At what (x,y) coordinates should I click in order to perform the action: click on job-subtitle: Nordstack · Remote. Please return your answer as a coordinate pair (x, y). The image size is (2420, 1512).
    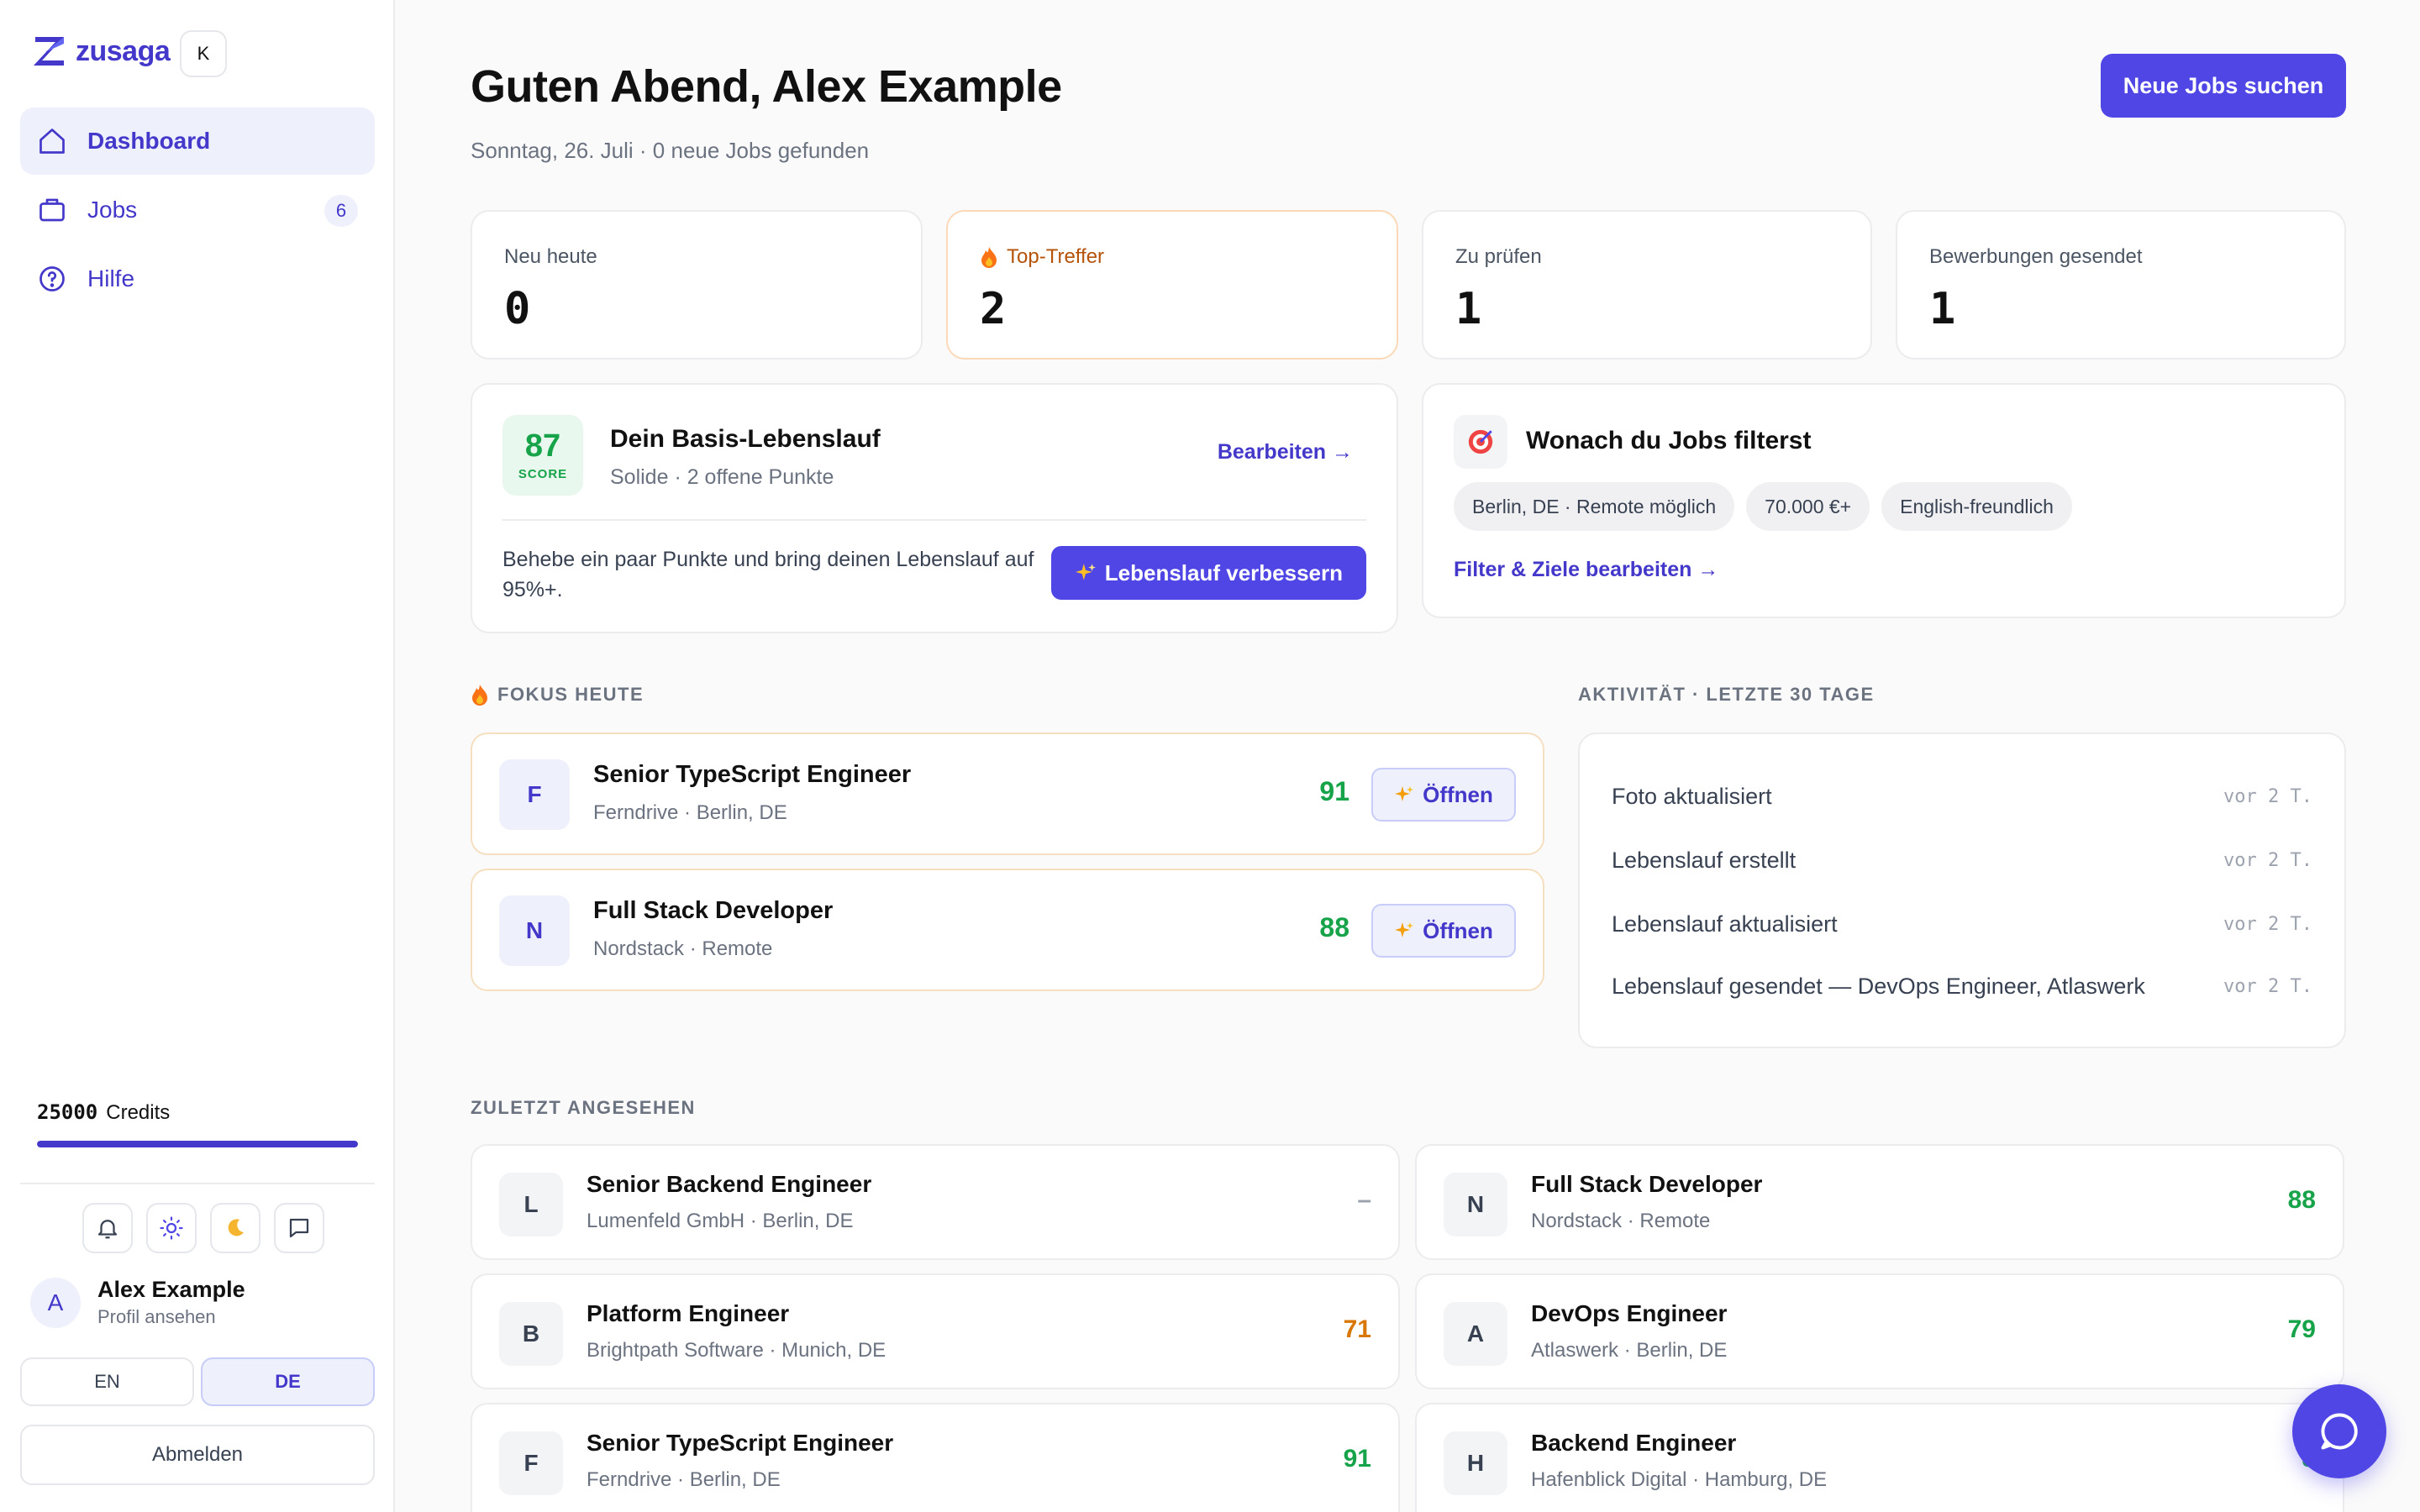
    Looking at the image, I should click on (1621, 1221).